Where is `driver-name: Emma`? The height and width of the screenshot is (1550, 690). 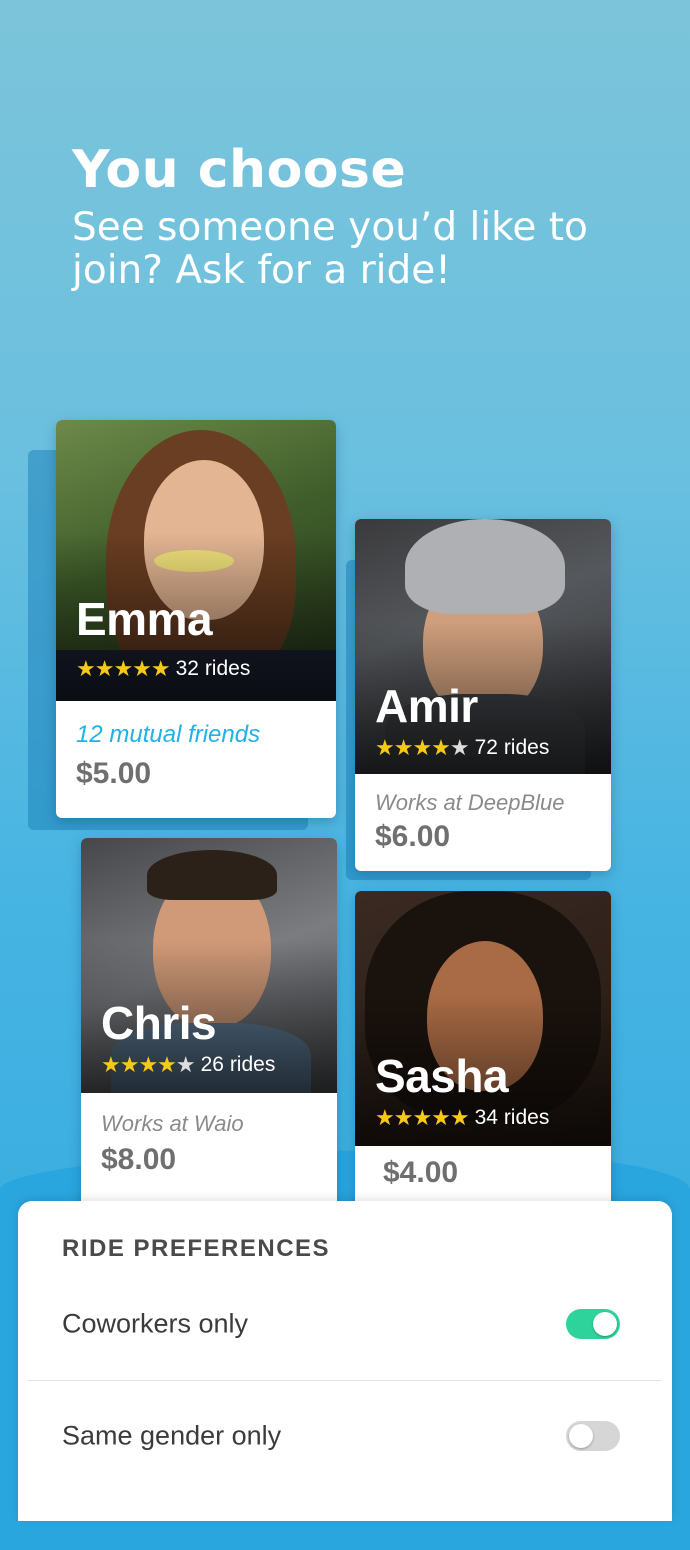 driver-name: Emma is located at coordinates (144, 619).